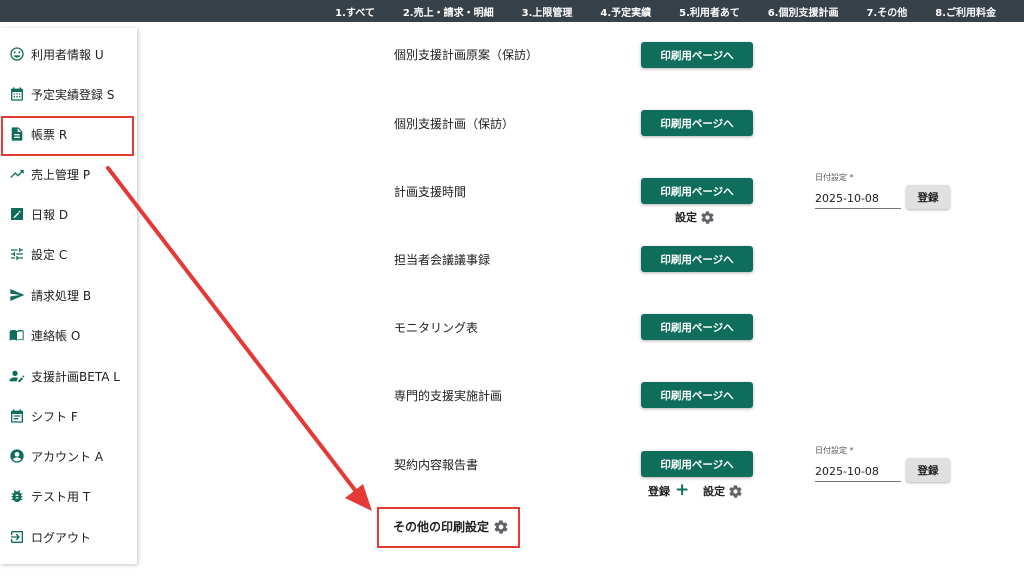 This screenshot has width=1024, height=576. What do you see at coordinates (17, 295) in the screenshot?
I see `send-icon` at bounding box center [17, 295].